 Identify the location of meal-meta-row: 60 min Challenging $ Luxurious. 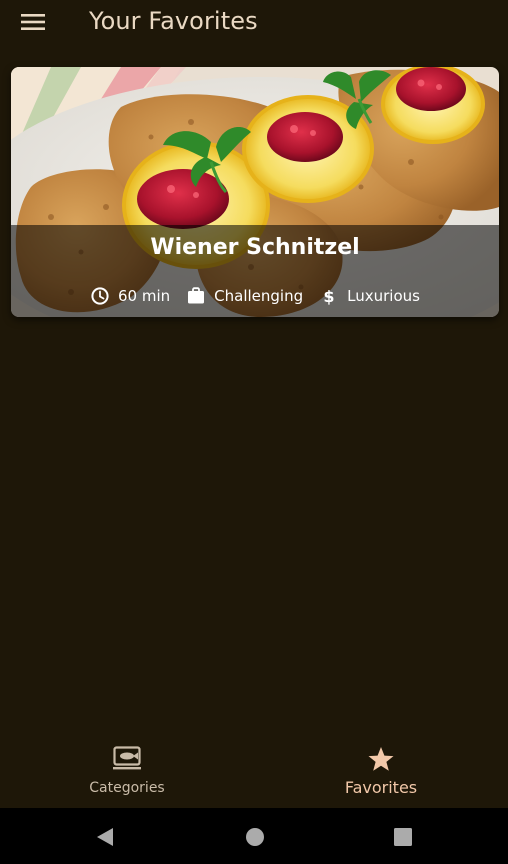
(255, 296).